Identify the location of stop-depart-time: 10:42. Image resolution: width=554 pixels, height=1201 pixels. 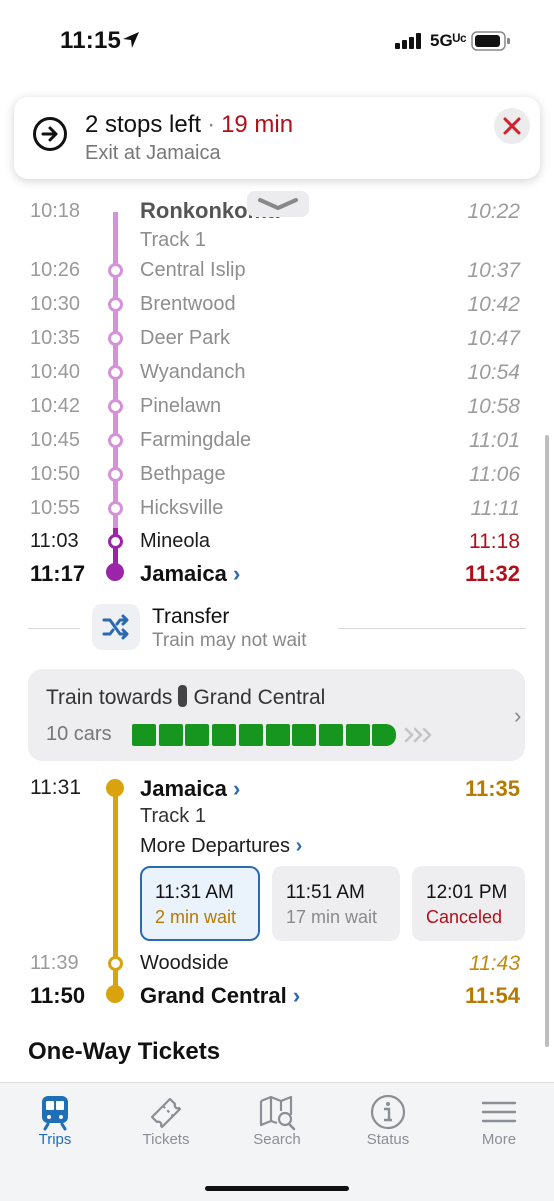
(55, 406).